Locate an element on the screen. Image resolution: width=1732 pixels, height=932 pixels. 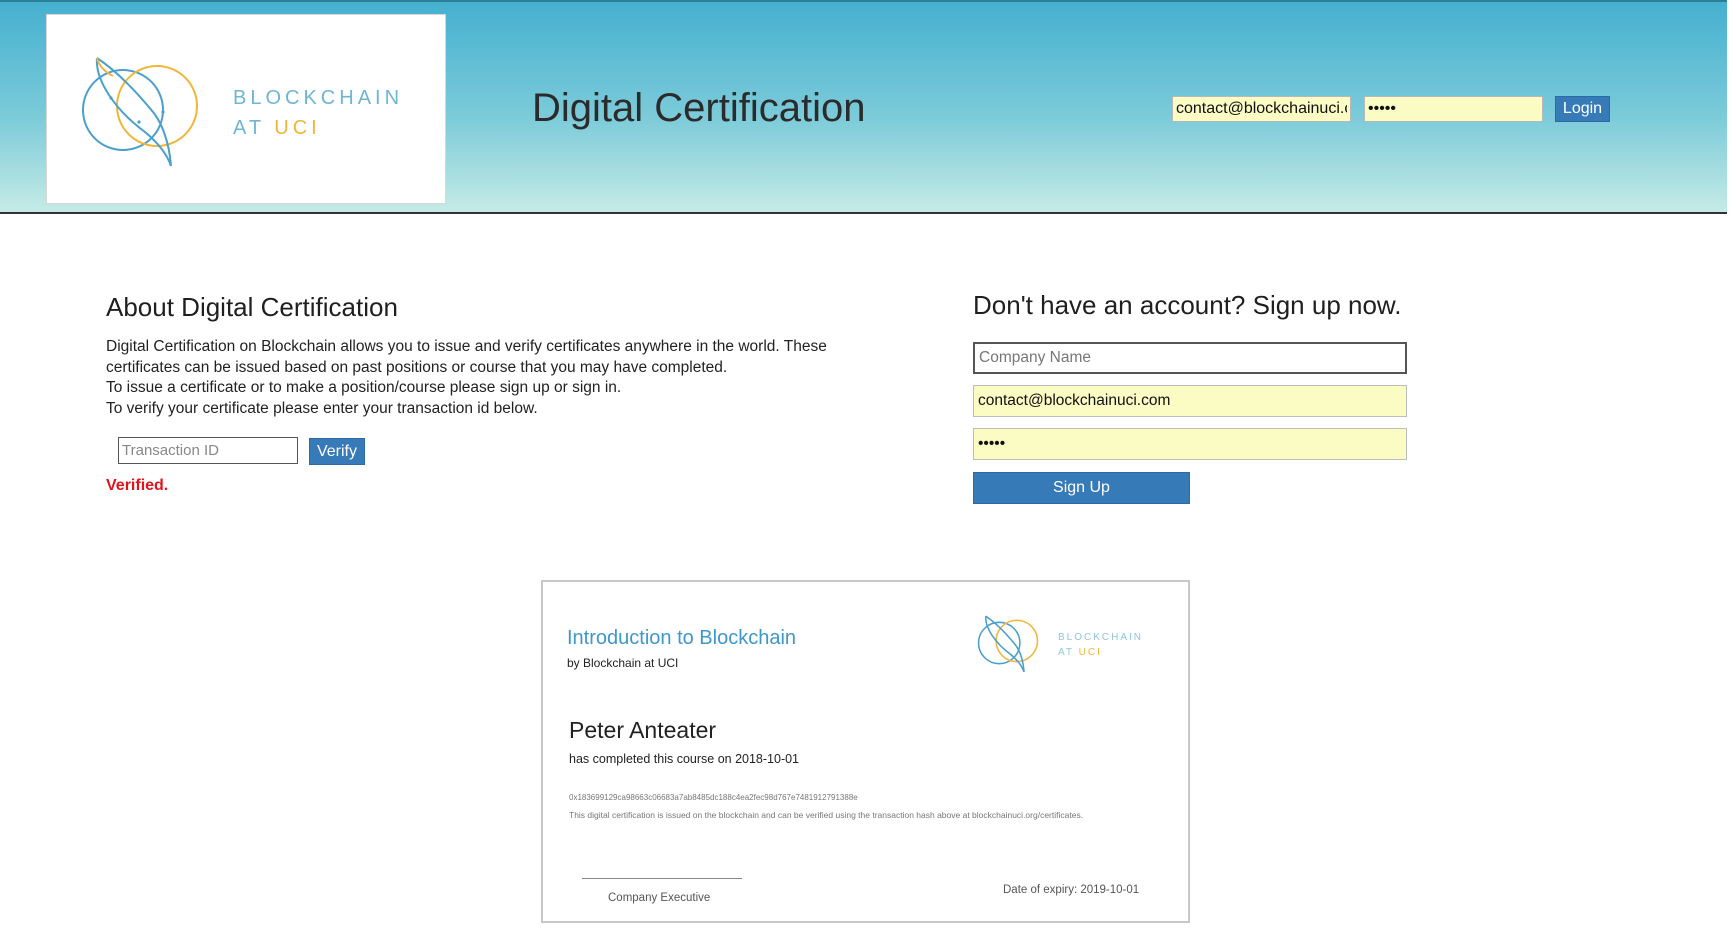
certificate-completion-text: has completed this course on 2018-10-01 is located at coordinates (684, 759).